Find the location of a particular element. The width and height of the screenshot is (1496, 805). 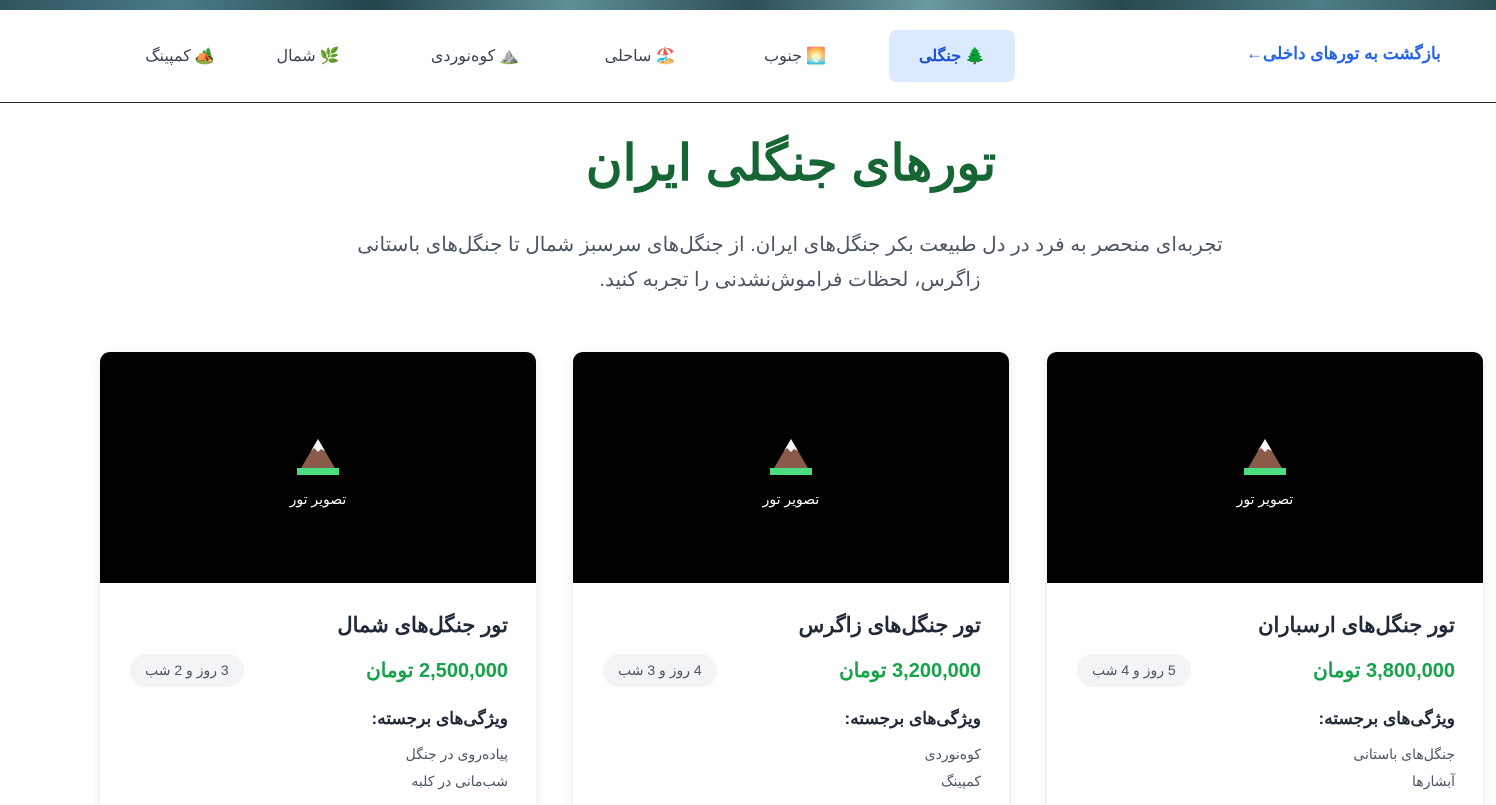

list-item: کمپینگ is located at coordinates (961, 781).